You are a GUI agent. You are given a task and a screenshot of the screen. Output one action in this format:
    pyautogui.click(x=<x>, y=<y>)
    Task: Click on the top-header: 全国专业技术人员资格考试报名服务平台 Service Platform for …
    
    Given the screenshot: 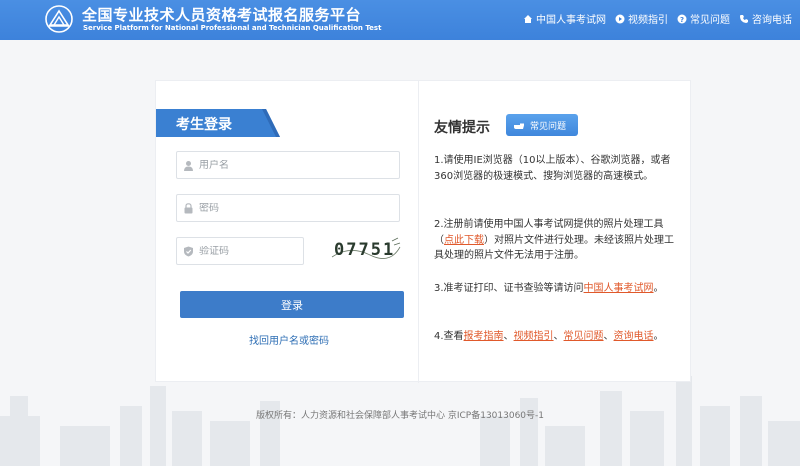 What is the action you would take?
    pyautogui.click(x=400, y=20)
    